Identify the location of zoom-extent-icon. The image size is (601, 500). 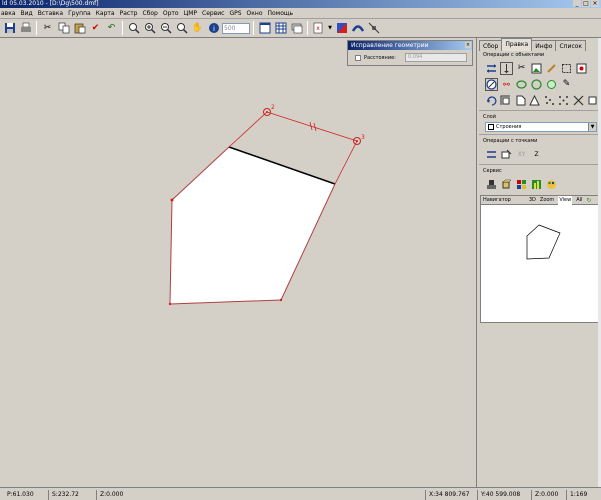
(181, 28).